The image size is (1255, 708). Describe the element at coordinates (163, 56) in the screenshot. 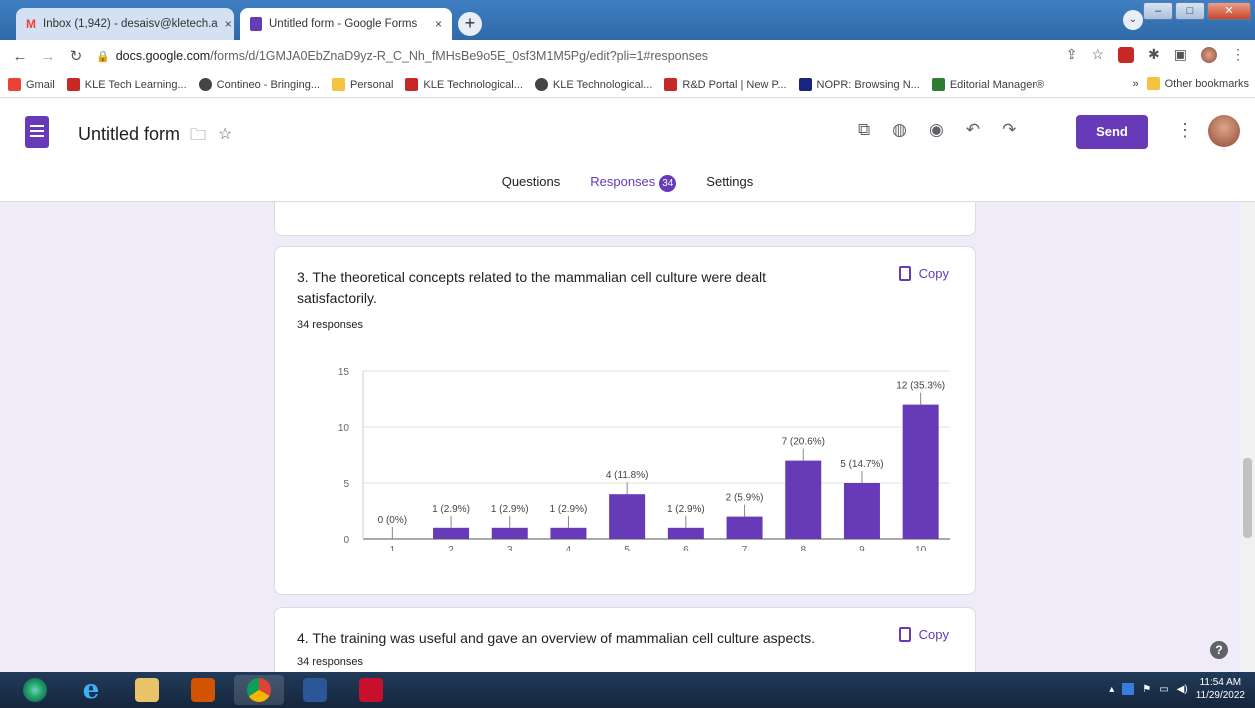

I see `url-host: docs.google.com` at that location.